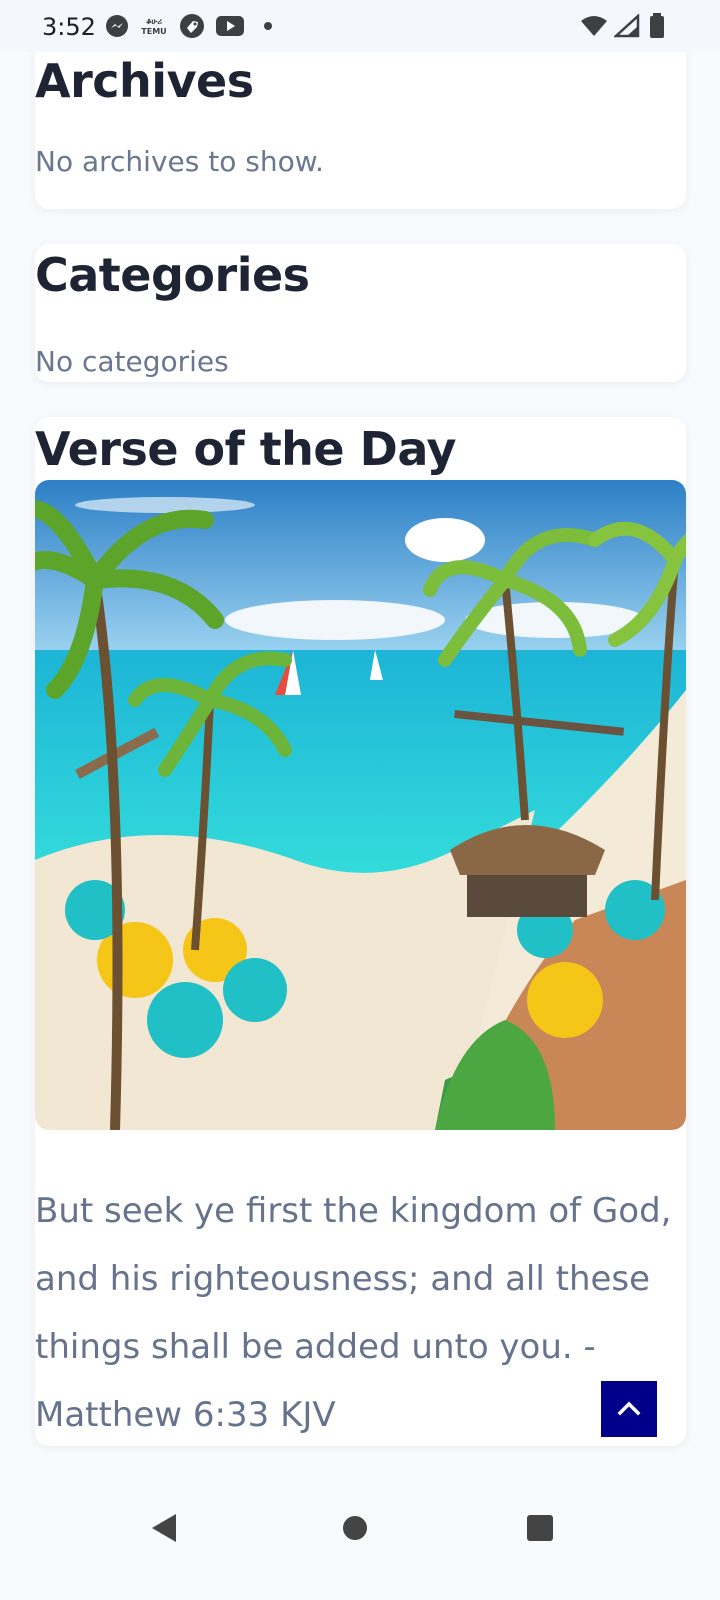 Image resolution: width=720 pixels, height=1600 pixels. I want to click on svg-text: ቆሁሪ, so click(154, 21).